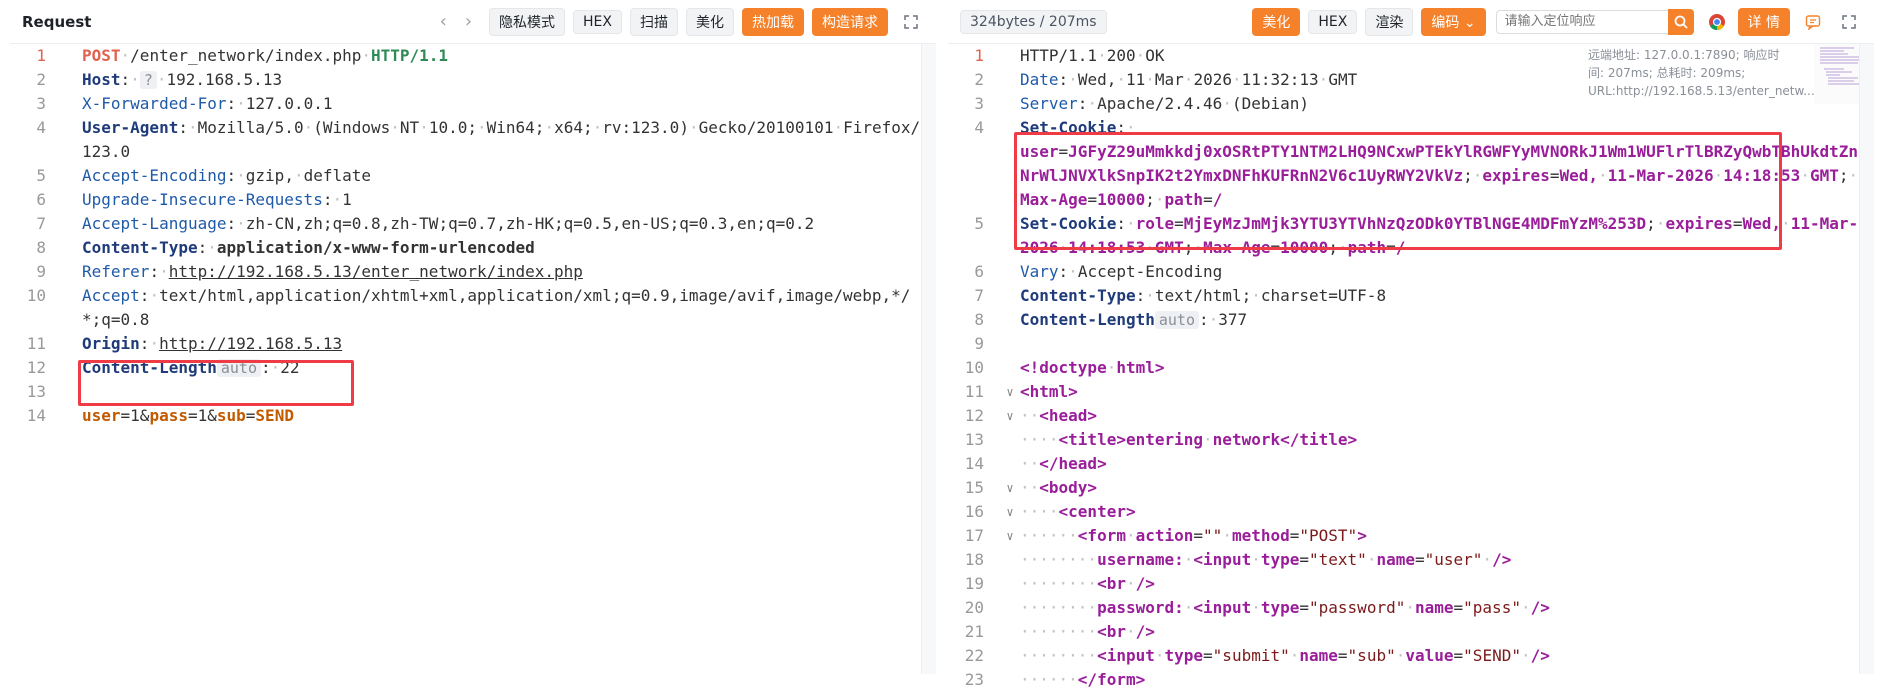 This screenshot has width=1884, height=692. Describe the element at coordinates (1059, 631) in the screenshot. I see `code-line: 21 ········<br·/>` at that location.